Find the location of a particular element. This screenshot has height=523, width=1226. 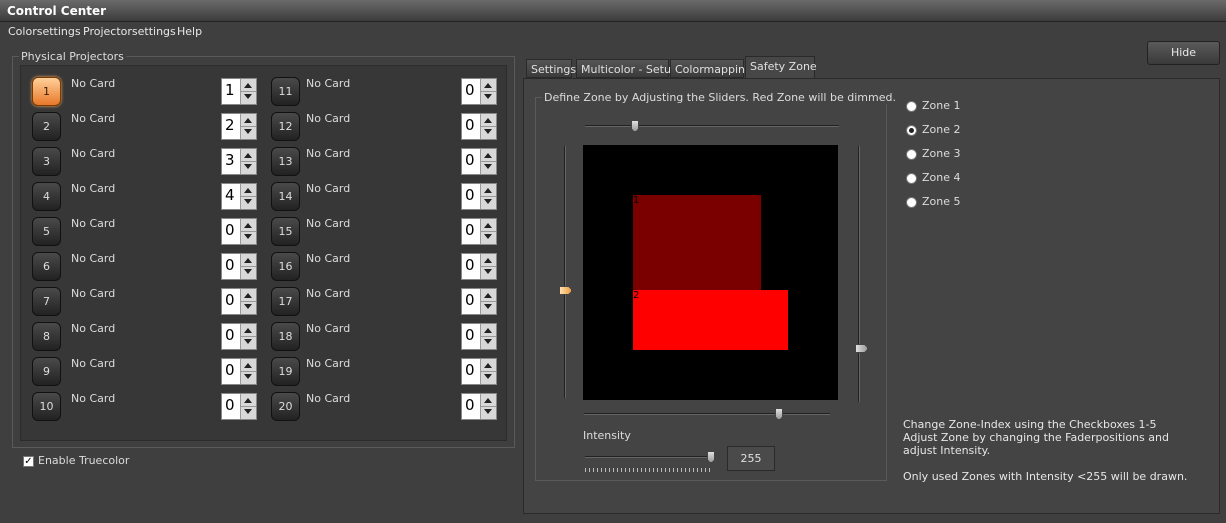

zone-1-rect: 1 is located at coordinates (697, 242).